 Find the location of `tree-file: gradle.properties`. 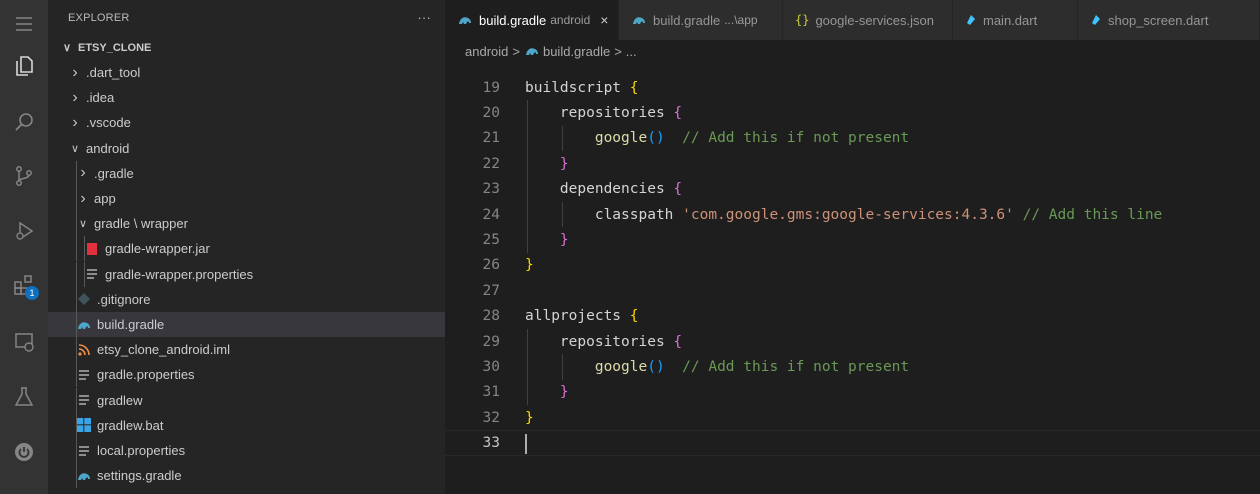

tree-file: gradle.properties is located at coordinates (246, 375).